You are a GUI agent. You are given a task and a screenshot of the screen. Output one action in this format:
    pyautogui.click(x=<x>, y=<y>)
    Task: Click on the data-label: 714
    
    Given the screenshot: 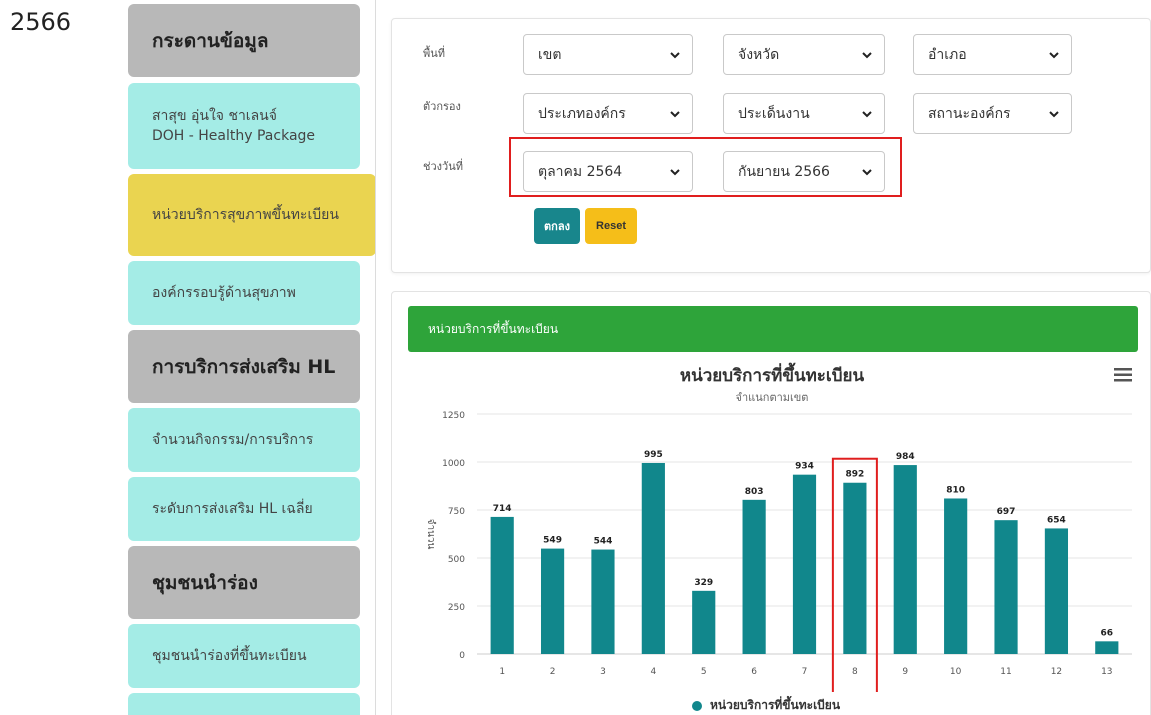 What is the action you would take?
    pyautogui.click(x=502, y=509)
    